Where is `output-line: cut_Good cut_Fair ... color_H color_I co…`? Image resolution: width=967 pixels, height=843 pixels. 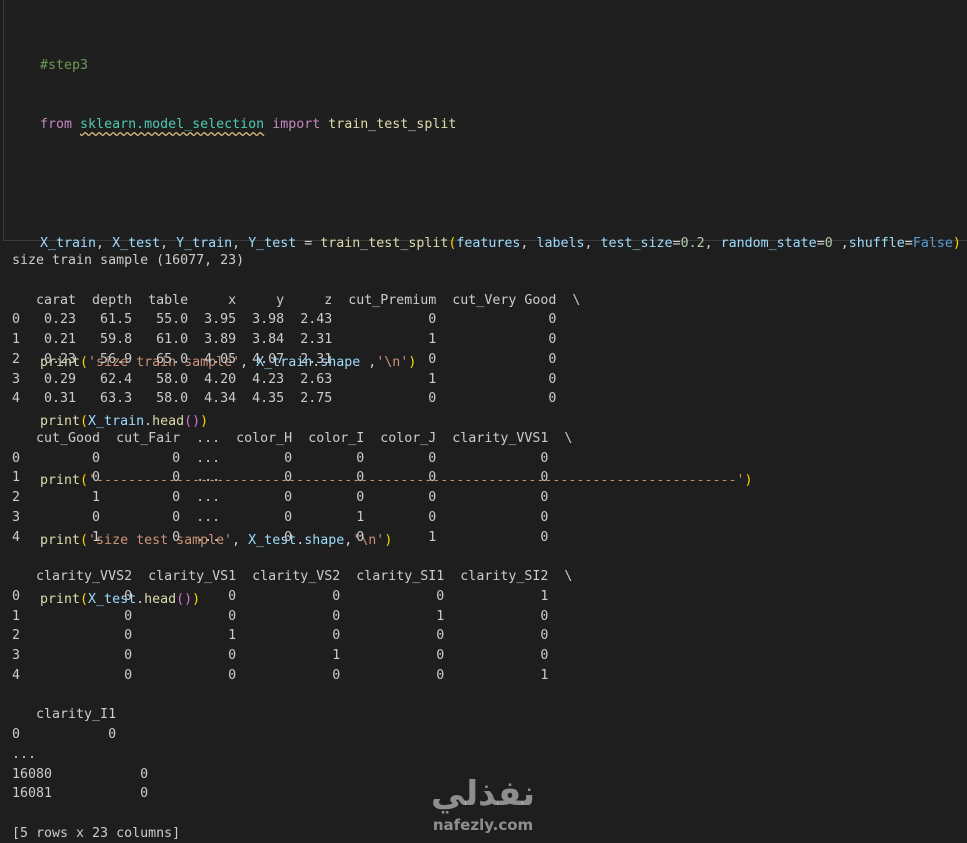
output-line: cut_Good cut_Fair ... color_H color_I co… is located at coordinates (292, 438).